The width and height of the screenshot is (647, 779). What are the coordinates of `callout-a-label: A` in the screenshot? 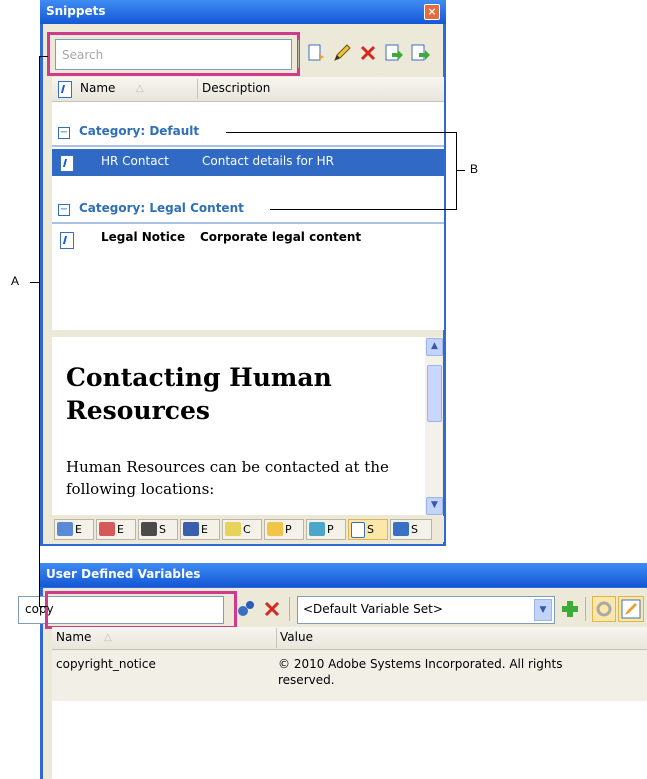 It's located at (15, 281).